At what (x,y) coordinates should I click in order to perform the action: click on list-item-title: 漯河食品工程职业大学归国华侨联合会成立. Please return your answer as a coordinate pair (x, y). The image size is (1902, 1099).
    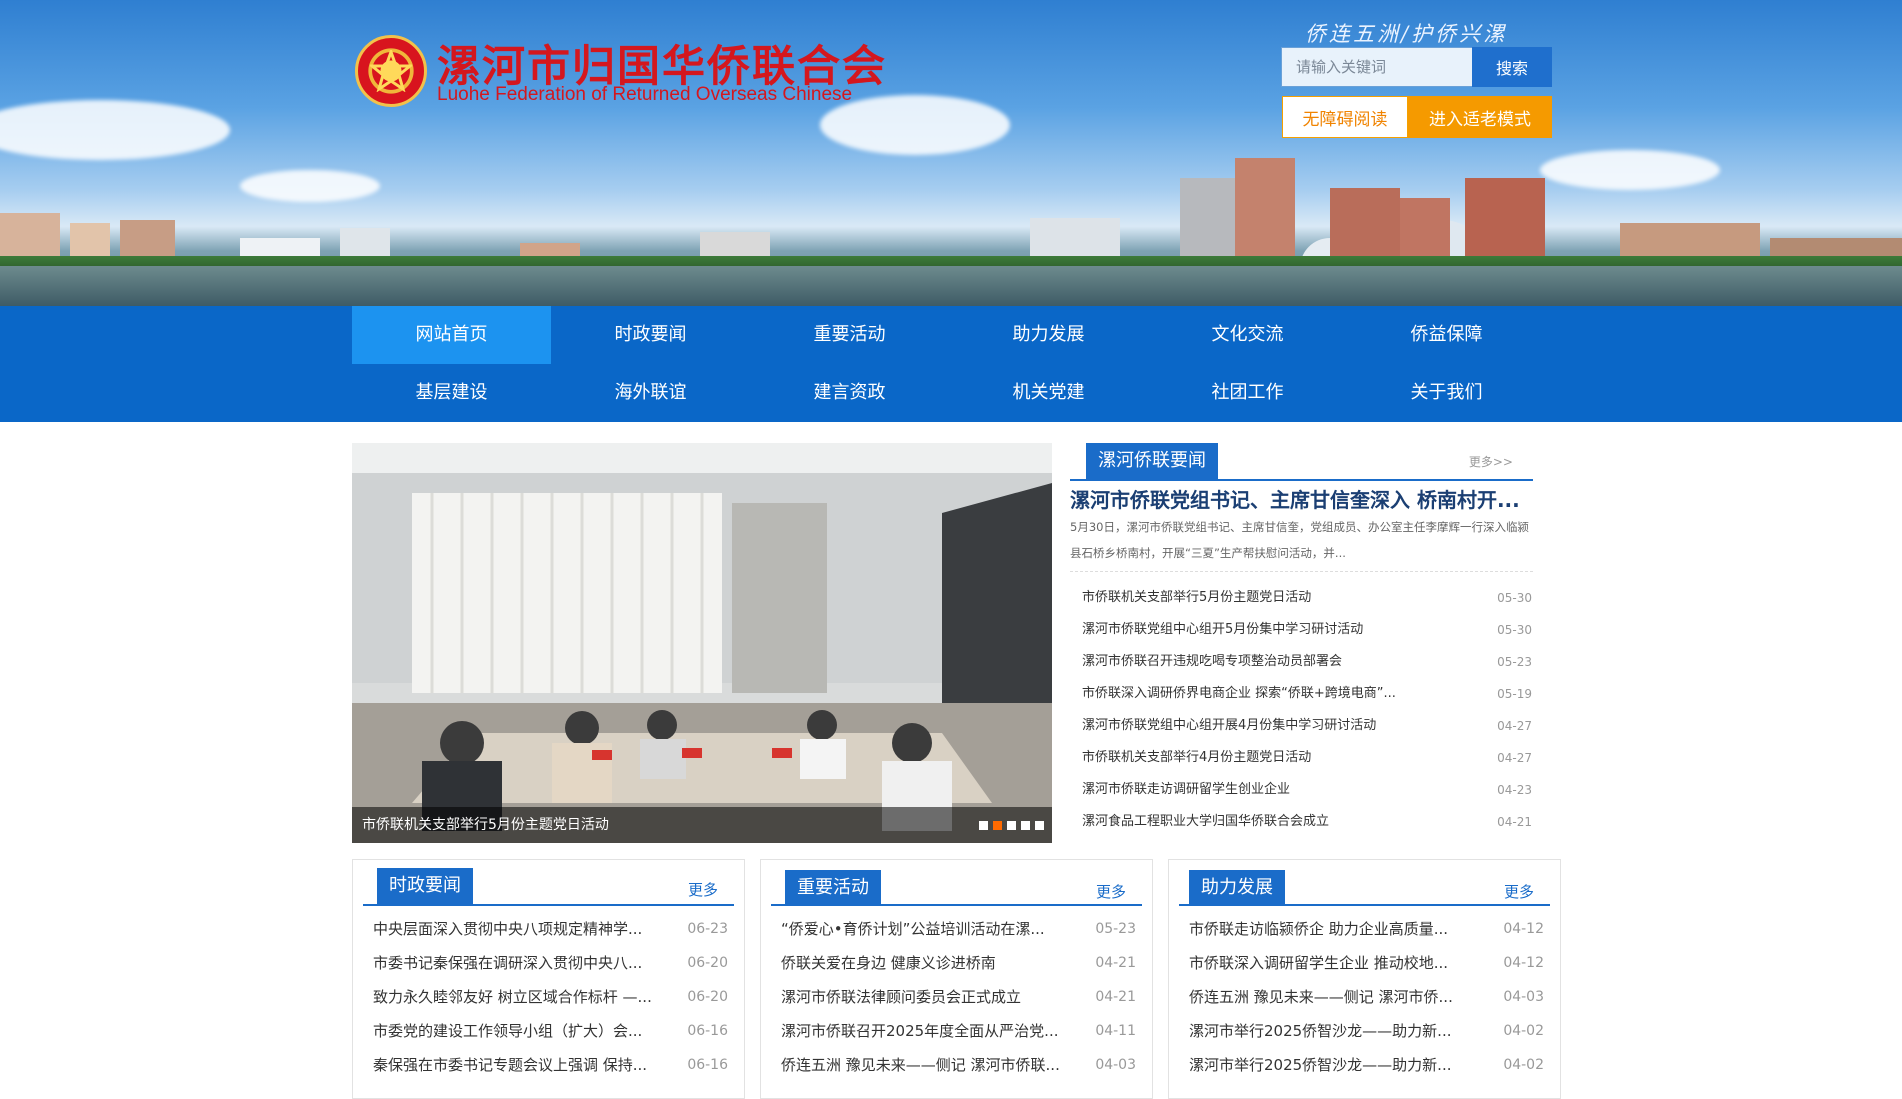
    Looking at the image, I should click on (1205, 825).